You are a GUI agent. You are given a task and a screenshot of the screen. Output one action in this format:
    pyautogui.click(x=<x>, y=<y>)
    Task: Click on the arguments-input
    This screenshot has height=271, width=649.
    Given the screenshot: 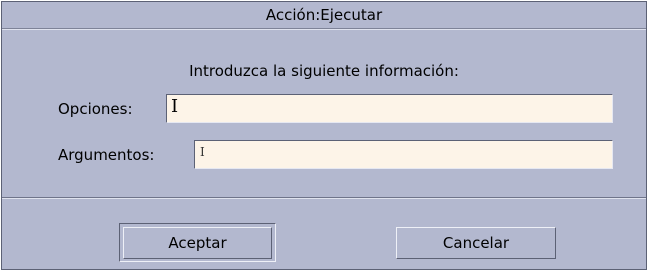 What is the action you would take?
    pyautogui.click(x=403, y=154)
    